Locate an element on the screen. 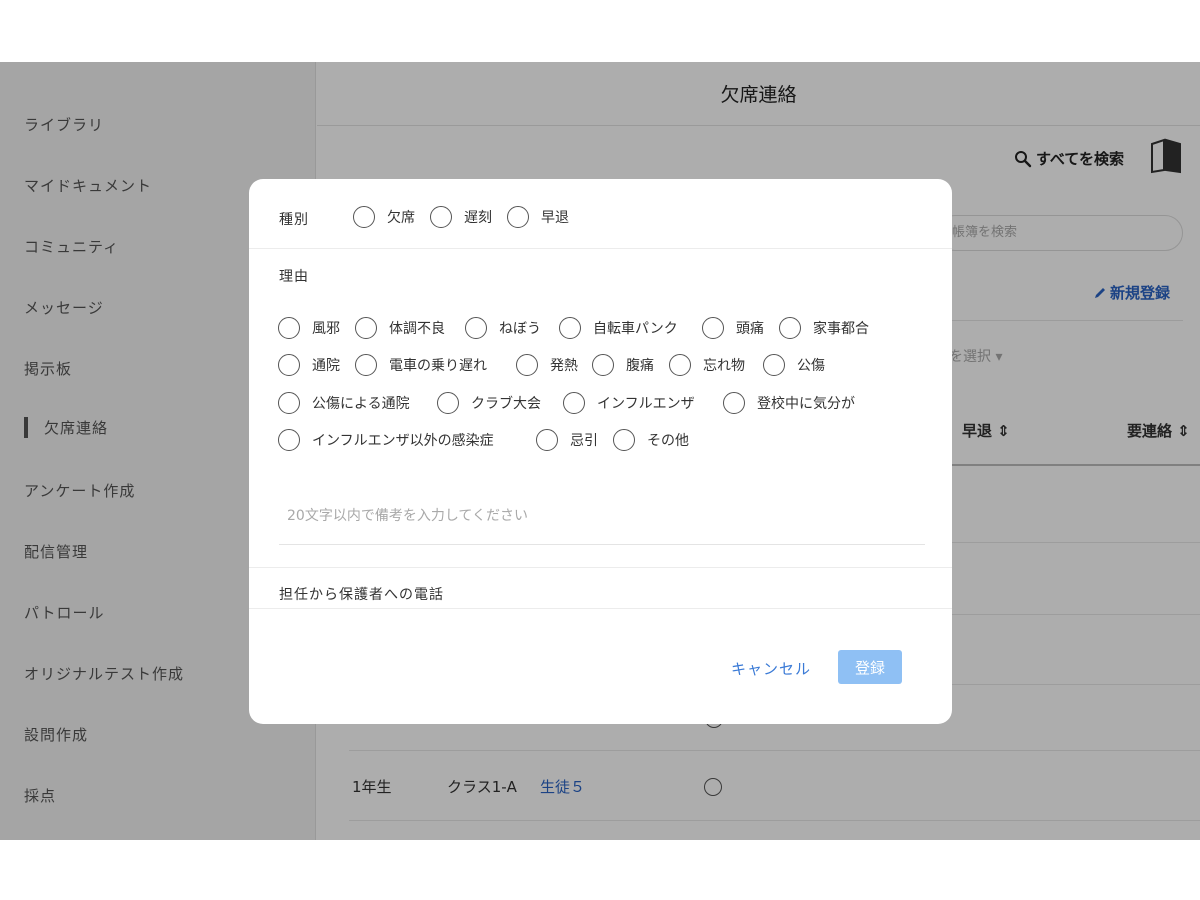 The width and height of the screenshot is (1200, 900). radio-reason-family: 家事都合 is located at coordinates (824, 328).